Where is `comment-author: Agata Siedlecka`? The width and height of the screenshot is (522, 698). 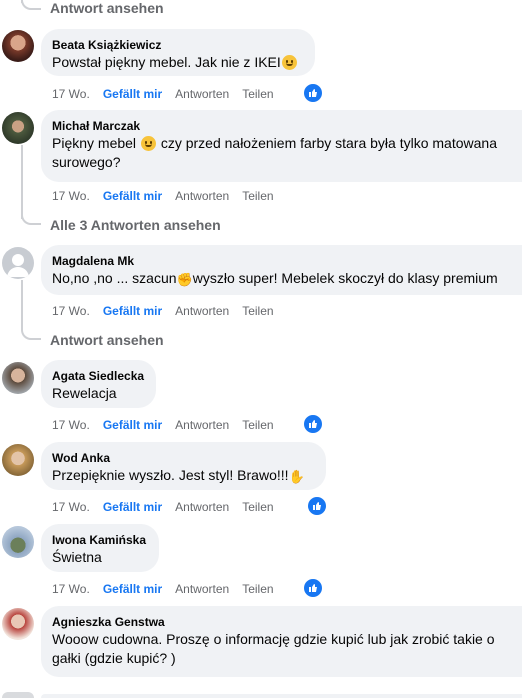
comment-author: Agata Siedlecka is located at coordinates (98, 376).